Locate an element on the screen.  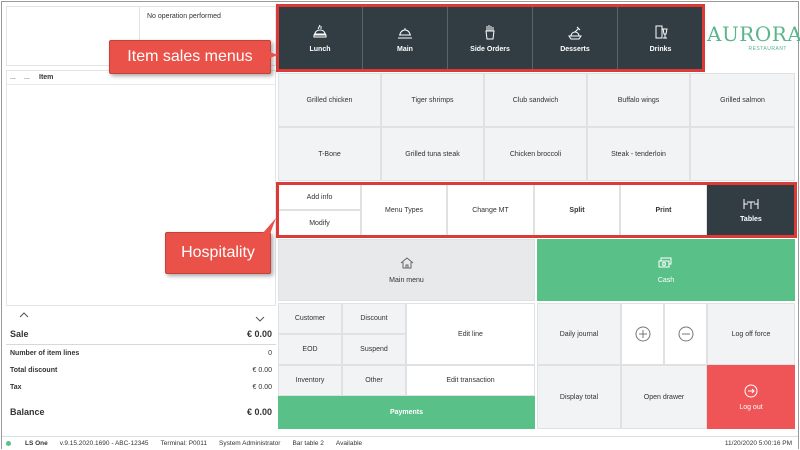
table-text: Bar table 2 is located at coordinates (308, 443).